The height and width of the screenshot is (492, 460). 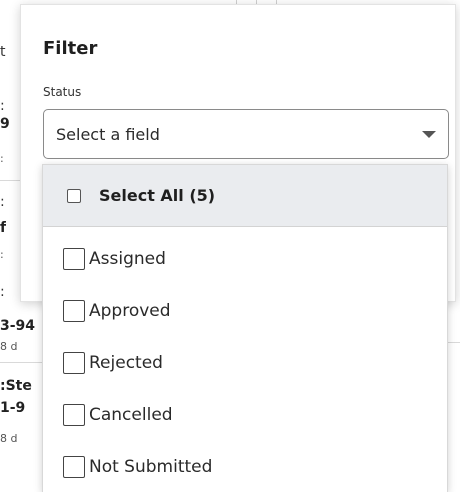 What do you see at coordinates (245, 415) in the screenshot?
I see `option-cancelled: Cancelled` at bounding box center [245, 415].